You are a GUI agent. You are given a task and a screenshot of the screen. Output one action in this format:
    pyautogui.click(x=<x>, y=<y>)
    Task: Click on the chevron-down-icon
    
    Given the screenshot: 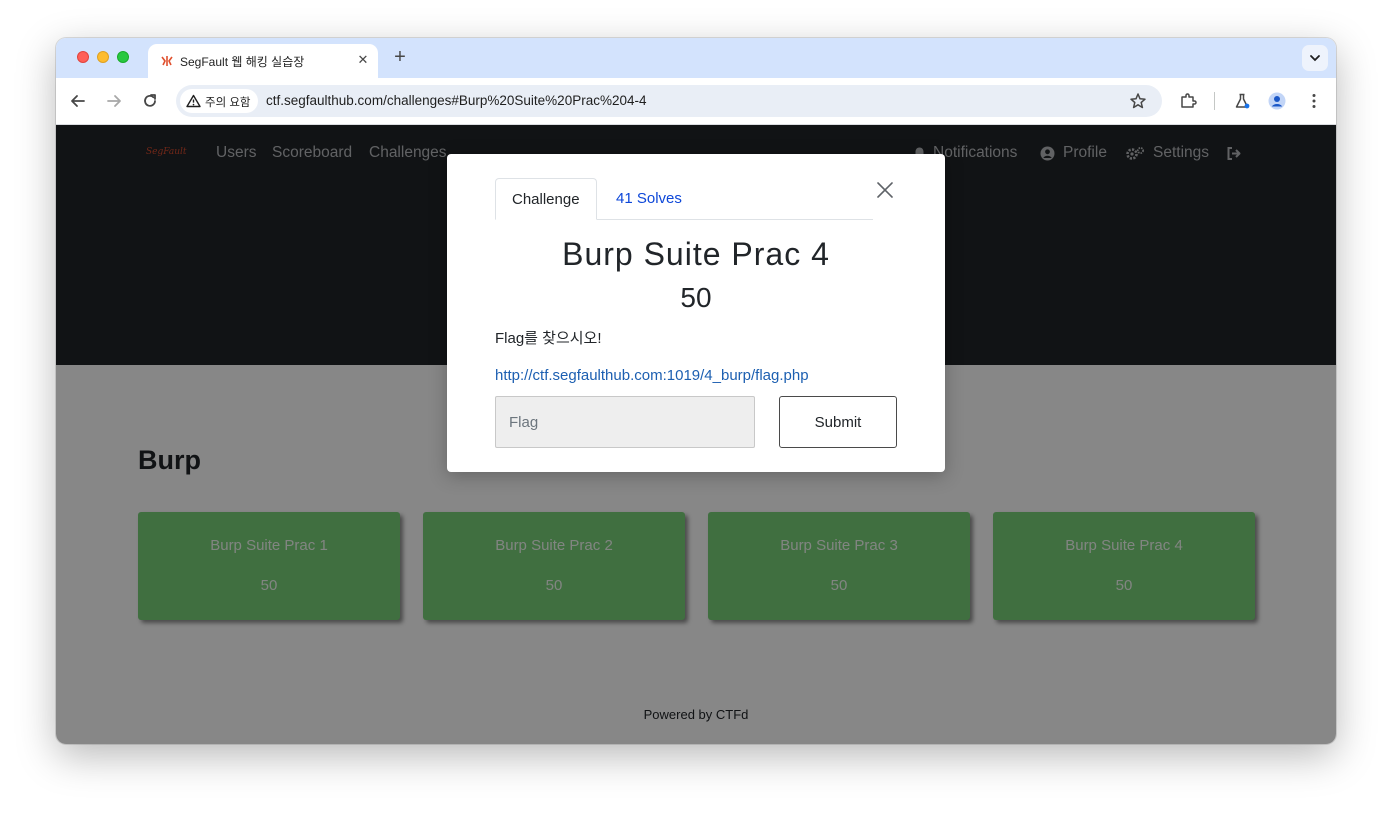 What is the action you would take?
    pyautogui.click(x=1315, y=58)
    